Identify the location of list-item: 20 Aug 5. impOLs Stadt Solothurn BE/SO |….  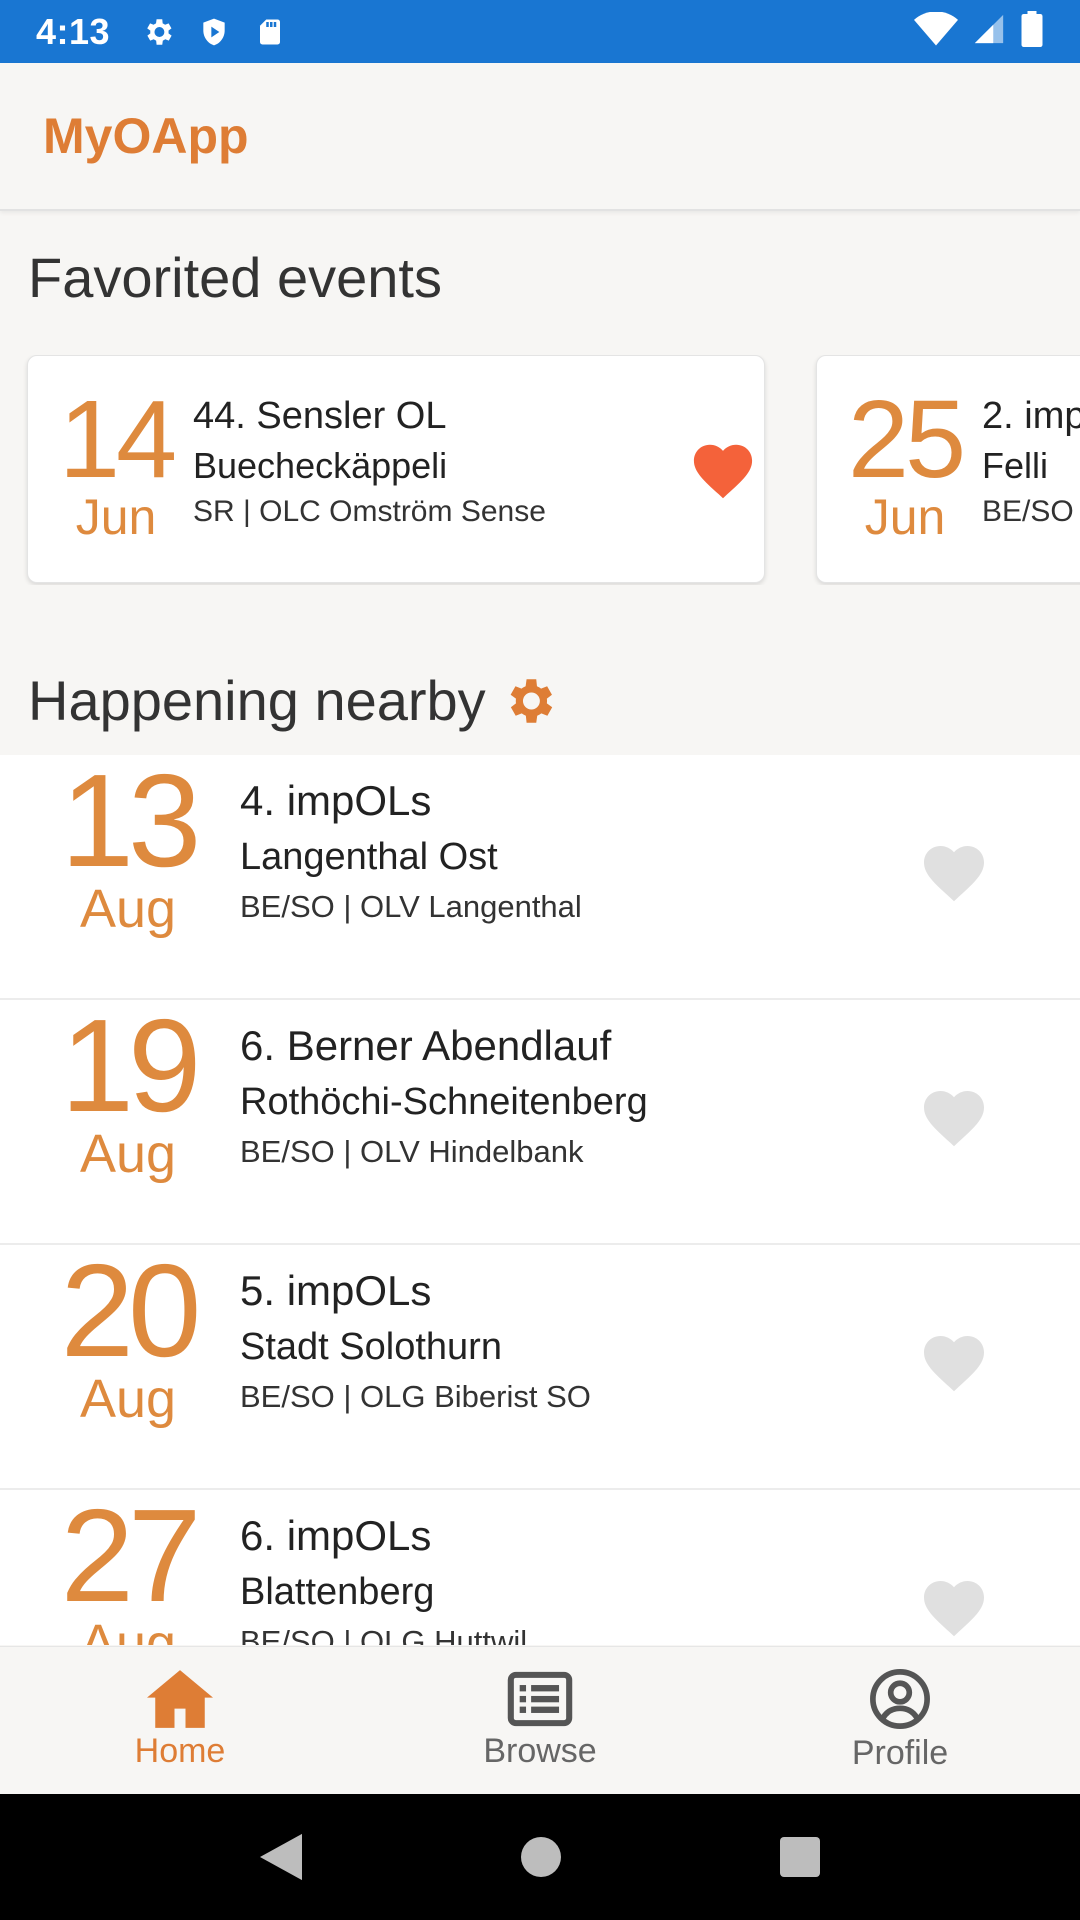
(540, 1367).